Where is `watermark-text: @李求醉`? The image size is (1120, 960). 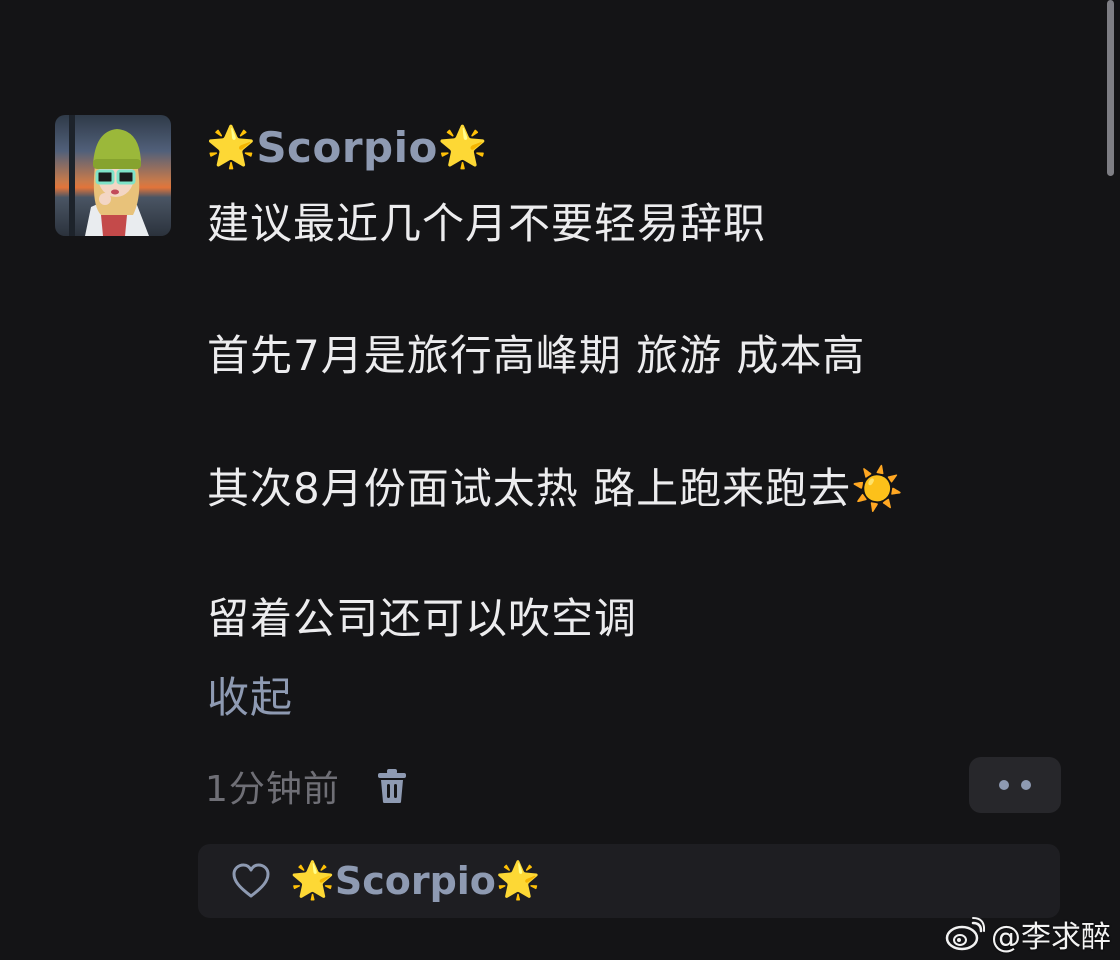
watermark-text: @李求醉 is located at coordinates (1051, 937).